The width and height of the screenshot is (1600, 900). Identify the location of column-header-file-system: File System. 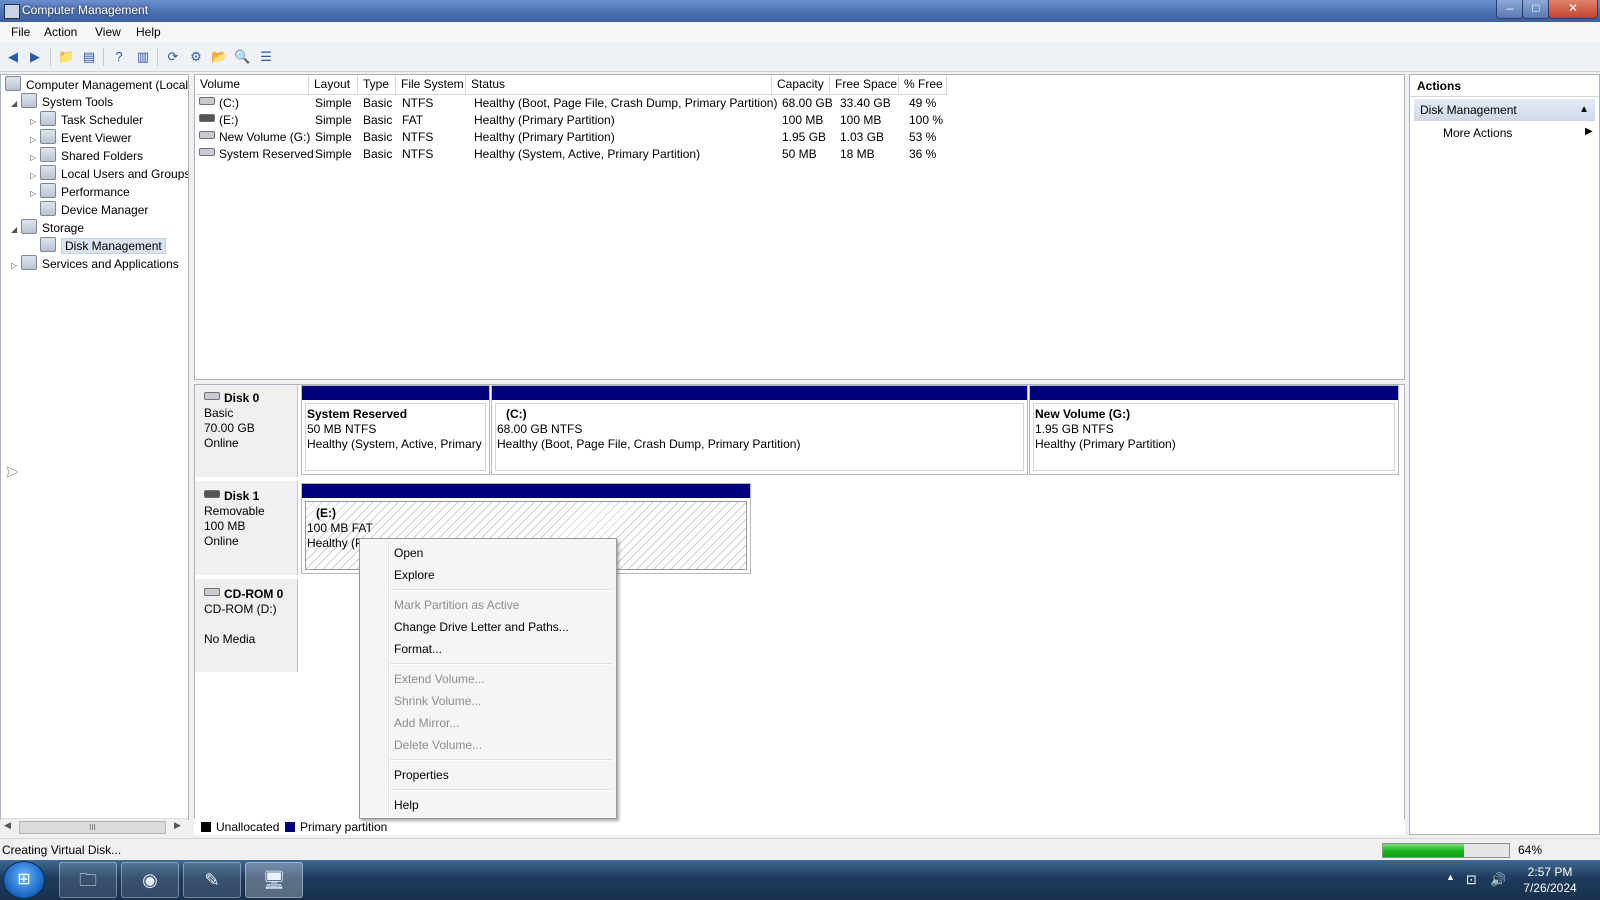
(431, 85).